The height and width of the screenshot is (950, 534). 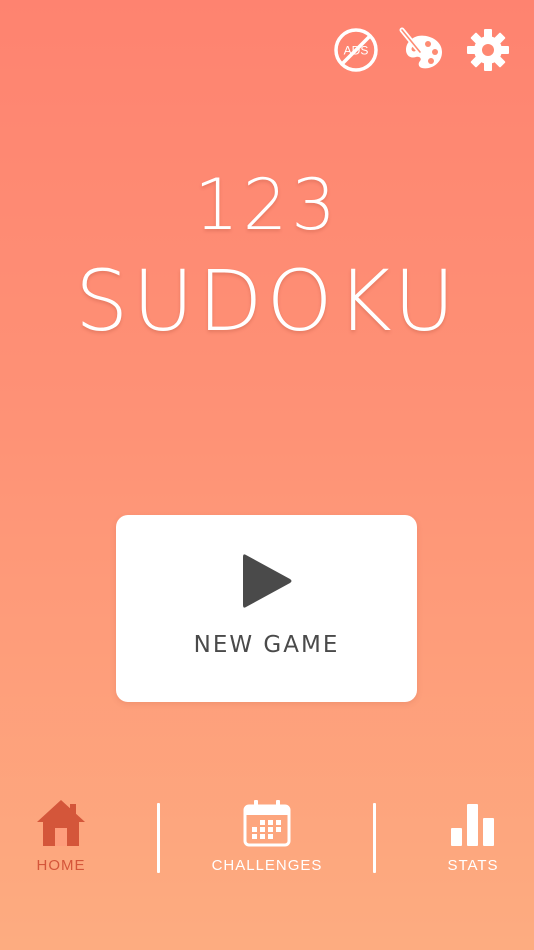 What do you see at coordinates (267, 823) in the screenshot?
I see `calendar-icon` at bounding box center [267, 823].